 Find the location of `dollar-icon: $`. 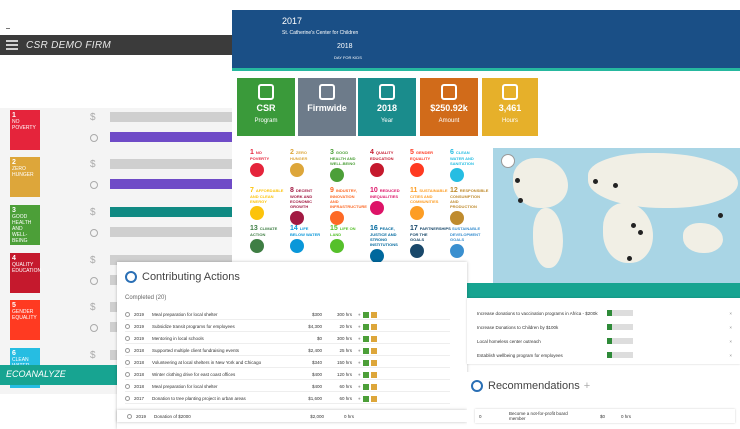

dollar-icon: $ is located at coordinates (93, 212).